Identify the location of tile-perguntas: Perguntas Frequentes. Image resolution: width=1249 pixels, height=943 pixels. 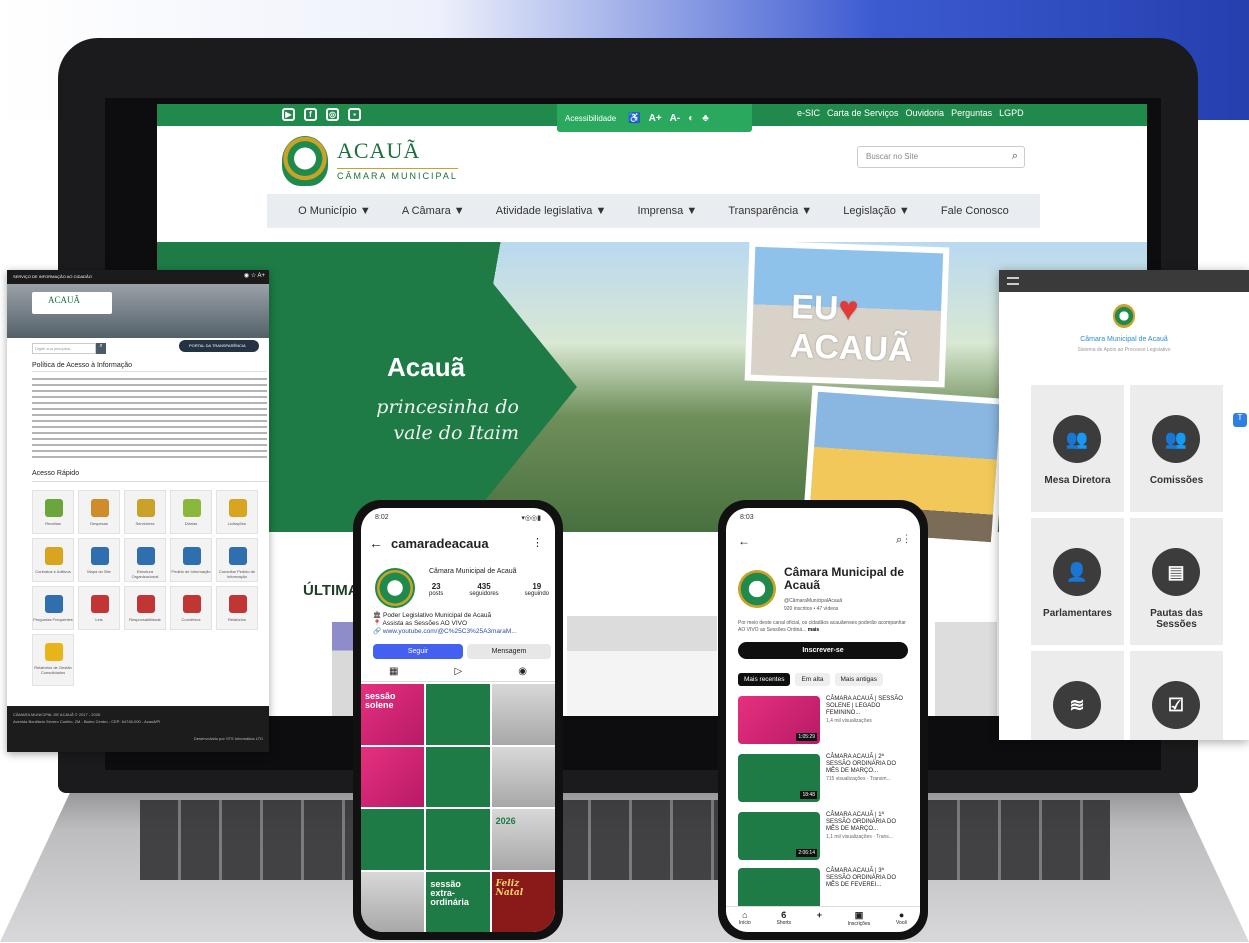
(53, 608).